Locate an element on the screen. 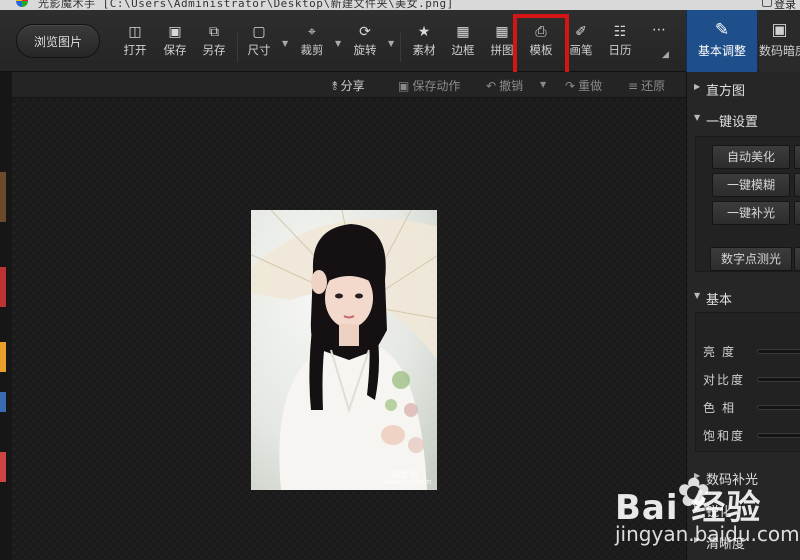 The height and width of the screenshot is (560, 800). histogram-title: 直方图 is located at coordinates (726, 91).